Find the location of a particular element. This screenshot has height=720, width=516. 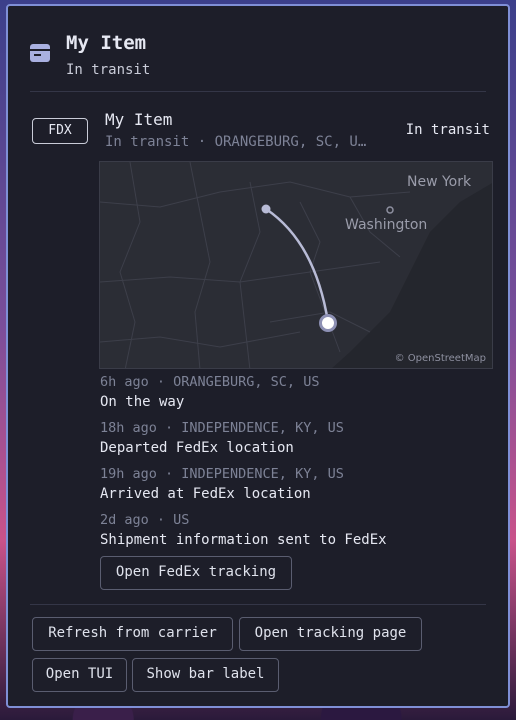

destination-marker is located at coordinates (328, 323).